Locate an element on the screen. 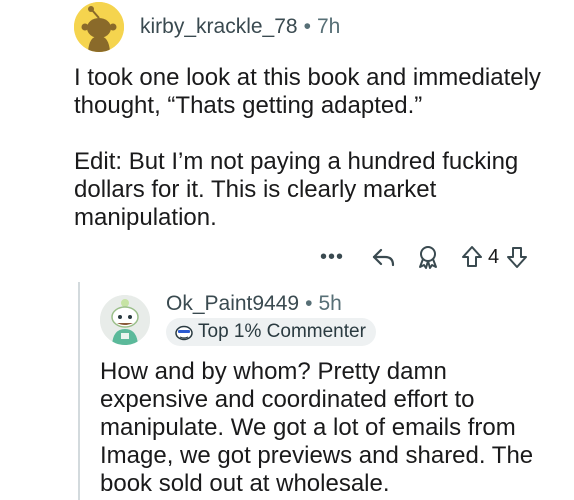 The image size is (574, 500). user-avatar is located at coordinates (99, 27).